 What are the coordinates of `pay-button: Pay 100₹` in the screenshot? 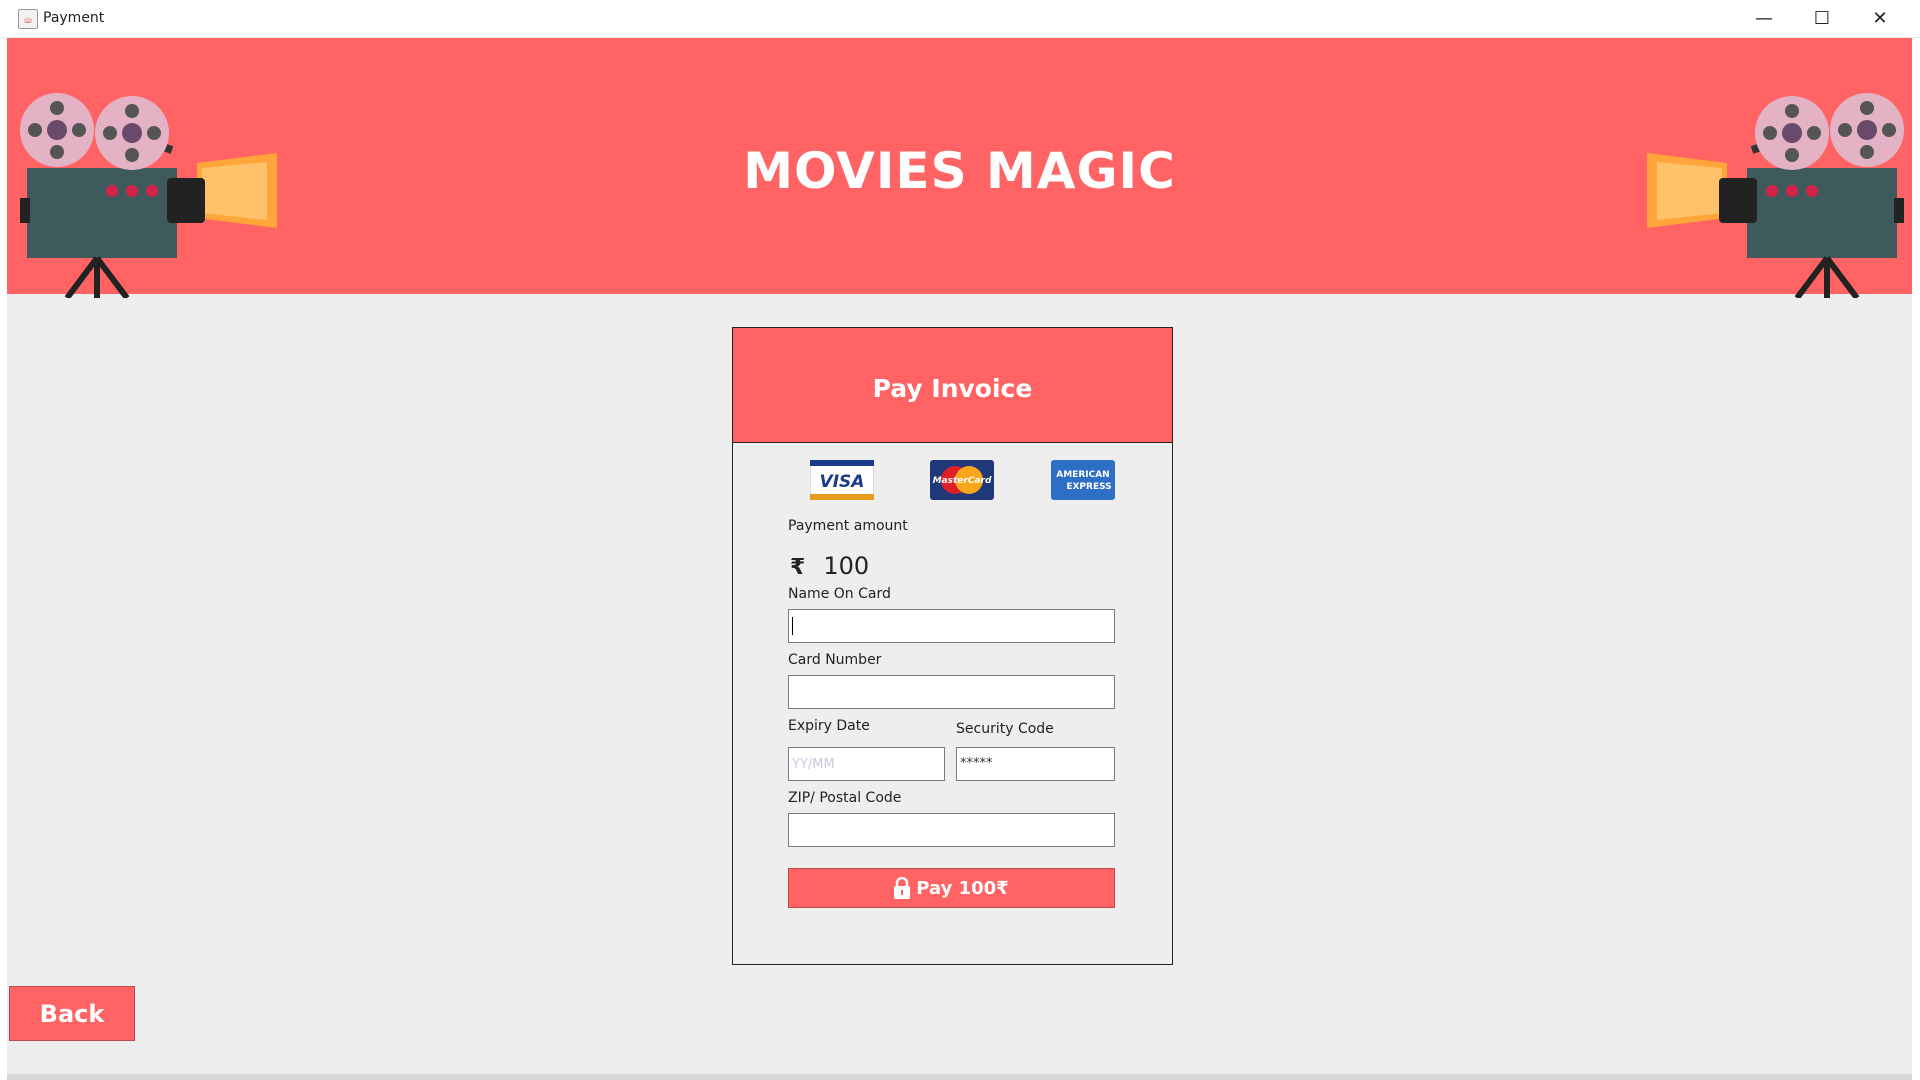 It's located at (951, 888).